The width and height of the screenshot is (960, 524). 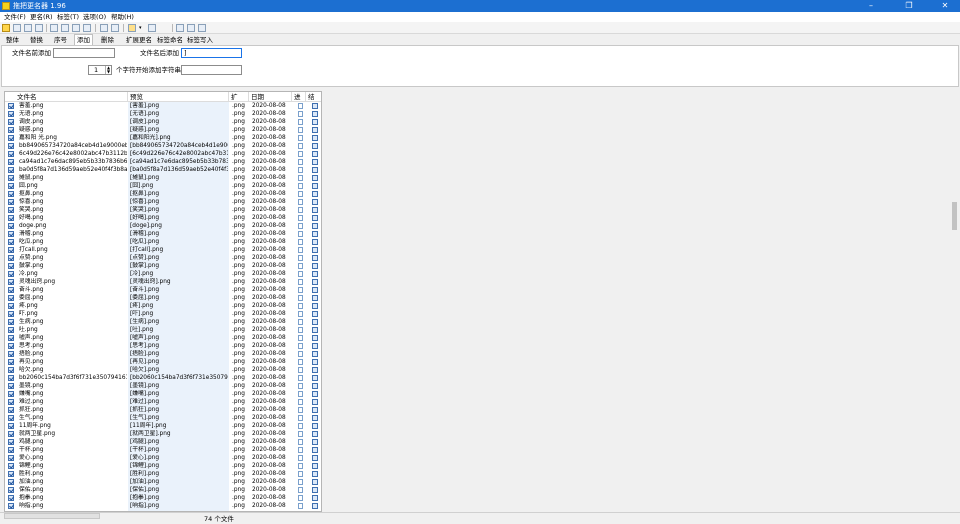 What do you see at coordinates (202, 28) in the screenshot?
I see `settings-icon` at bounding box center [202, 28].